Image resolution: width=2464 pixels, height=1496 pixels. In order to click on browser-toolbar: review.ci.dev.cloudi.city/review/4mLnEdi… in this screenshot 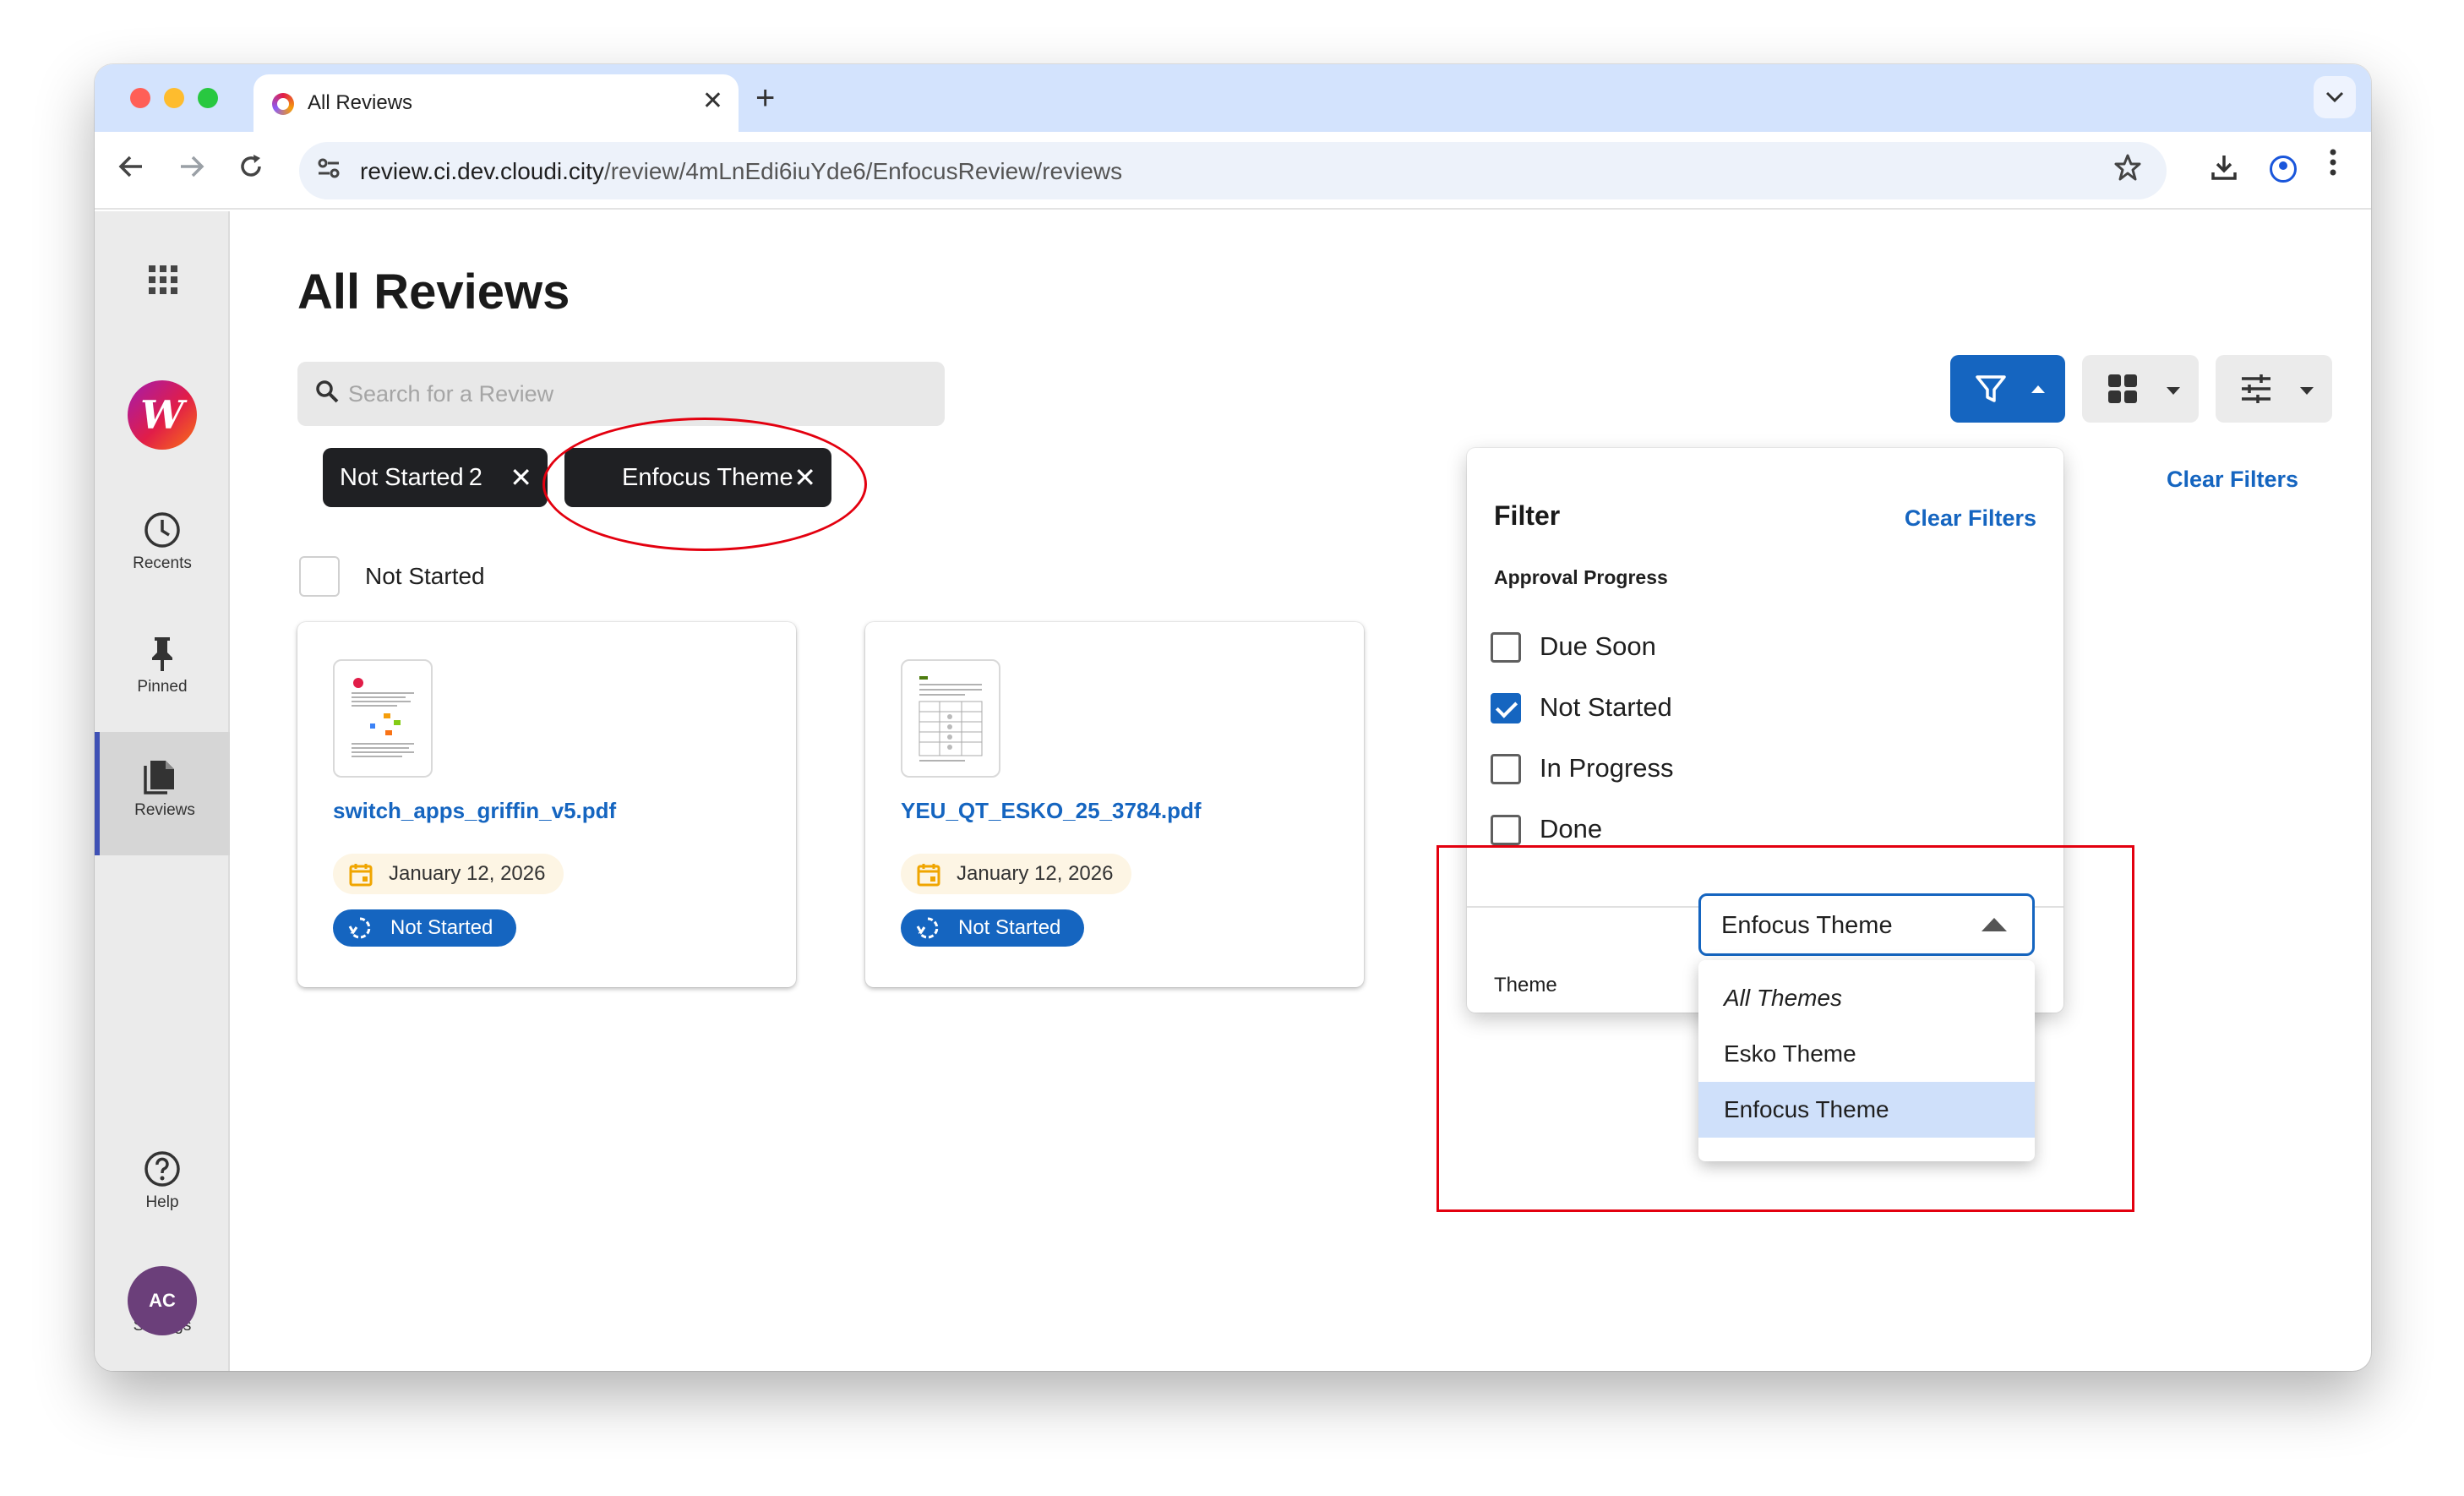, I will do `click(1233, 171)`.